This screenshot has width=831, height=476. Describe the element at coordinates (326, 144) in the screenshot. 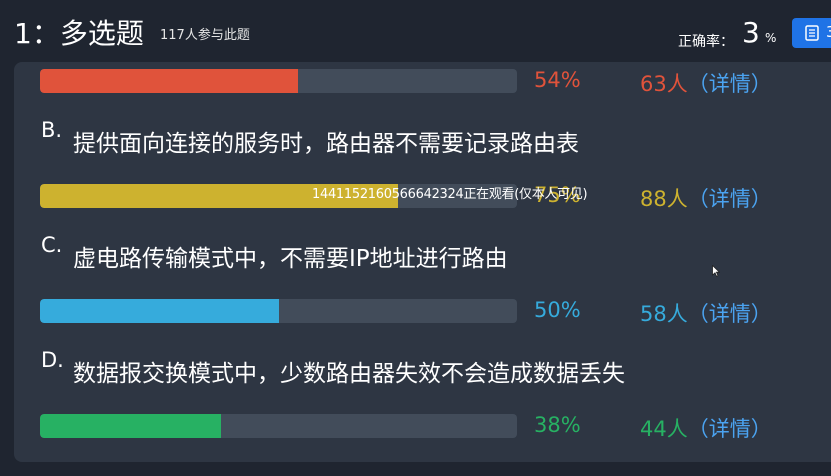

I see `option-b-text: 提供面向连接的服务时，路由器不需要记录路由表` at that location.